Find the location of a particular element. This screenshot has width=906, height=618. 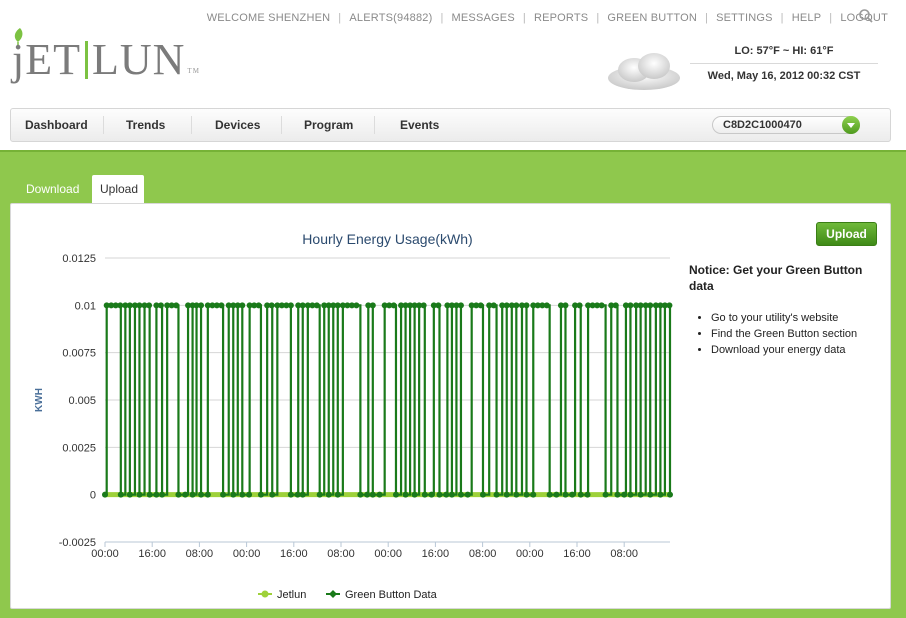

chevron-down-icon is located at coordinates (851, 125).